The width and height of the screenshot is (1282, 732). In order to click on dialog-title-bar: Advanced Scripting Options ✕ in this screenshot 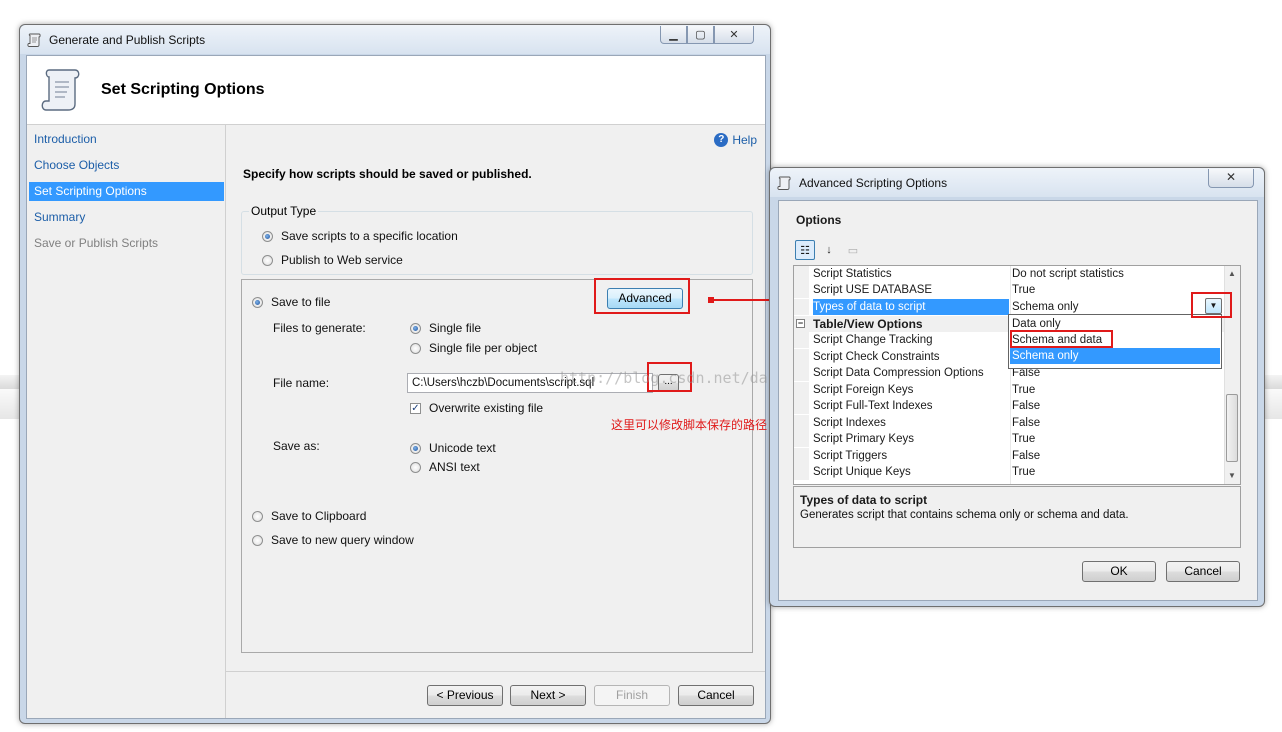, I will do `click(1017, 182)`.